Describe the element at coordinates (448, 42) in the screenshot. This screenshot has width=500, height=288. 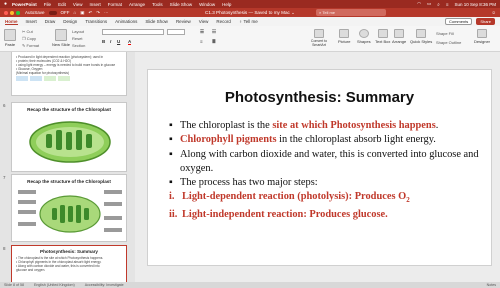
I see `shape-outline-button: Shape Outline` at that location.